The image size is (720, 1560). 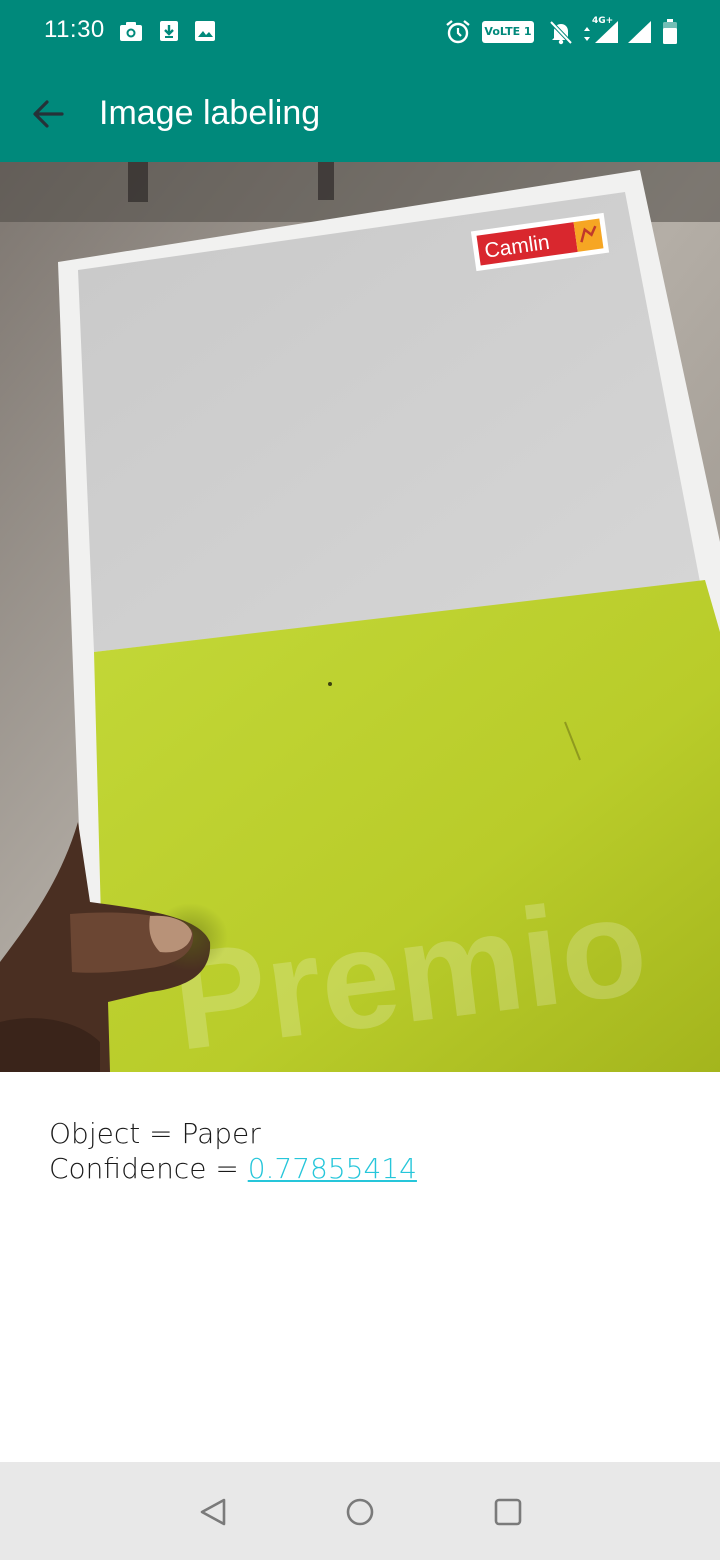 What do you see at coordinates (639, 34) in the screenshot?
I see `signal-icon` at bounding box center [639, 34].